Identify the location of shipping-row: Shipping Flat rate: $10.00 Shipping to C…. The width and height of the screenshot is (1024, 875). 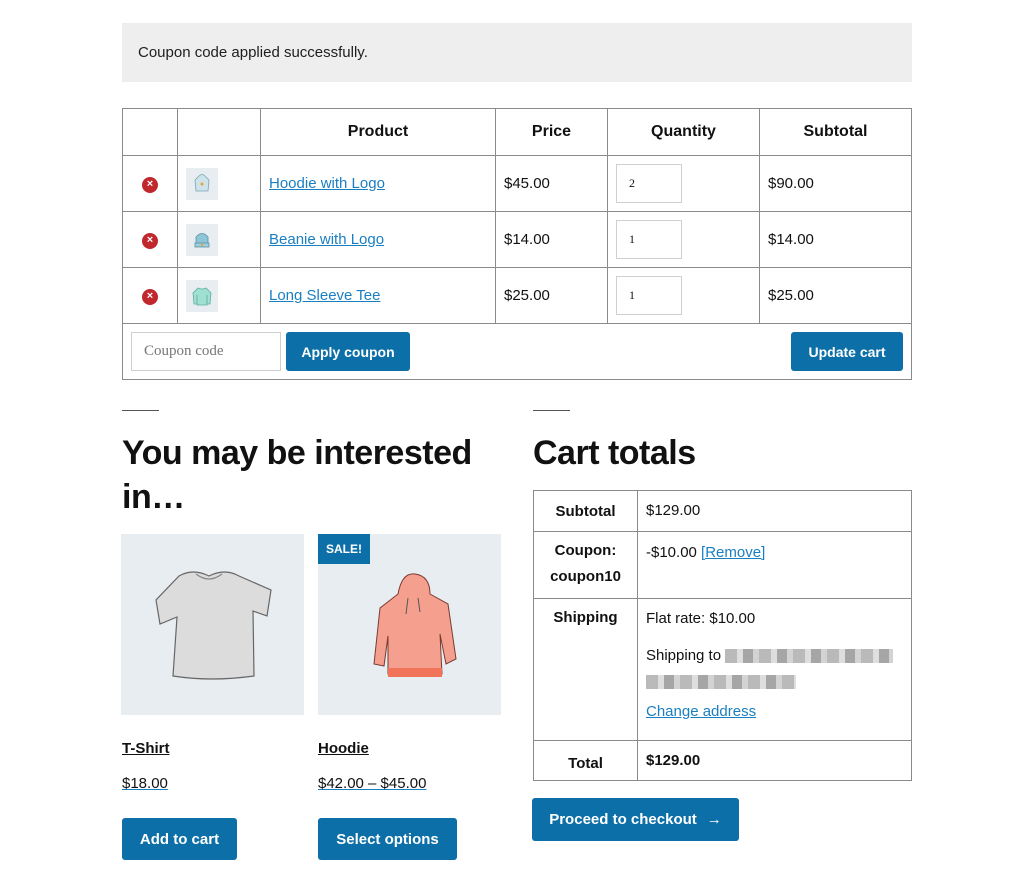
(722, 669).